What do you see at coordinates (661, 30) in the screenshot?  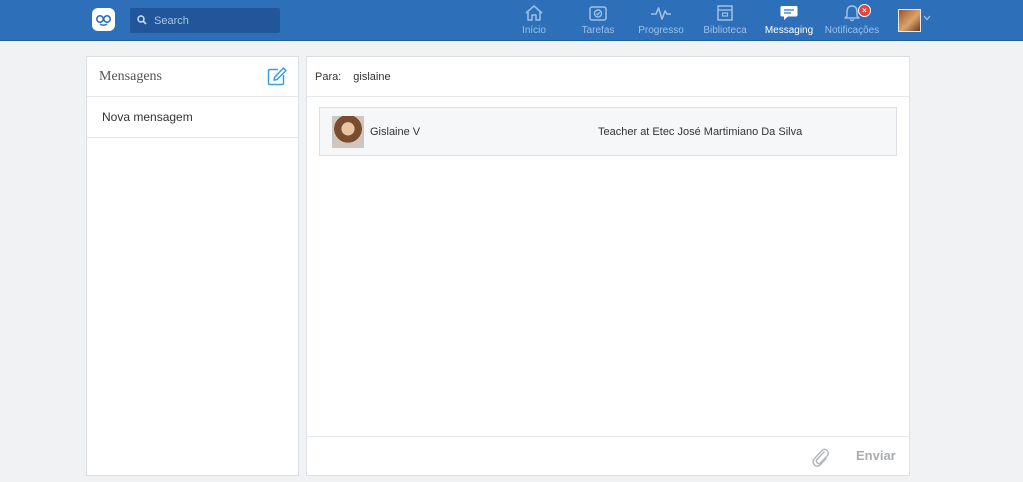 I see `nav-progresso-label: Progresso` at bounding box center [661, 30].